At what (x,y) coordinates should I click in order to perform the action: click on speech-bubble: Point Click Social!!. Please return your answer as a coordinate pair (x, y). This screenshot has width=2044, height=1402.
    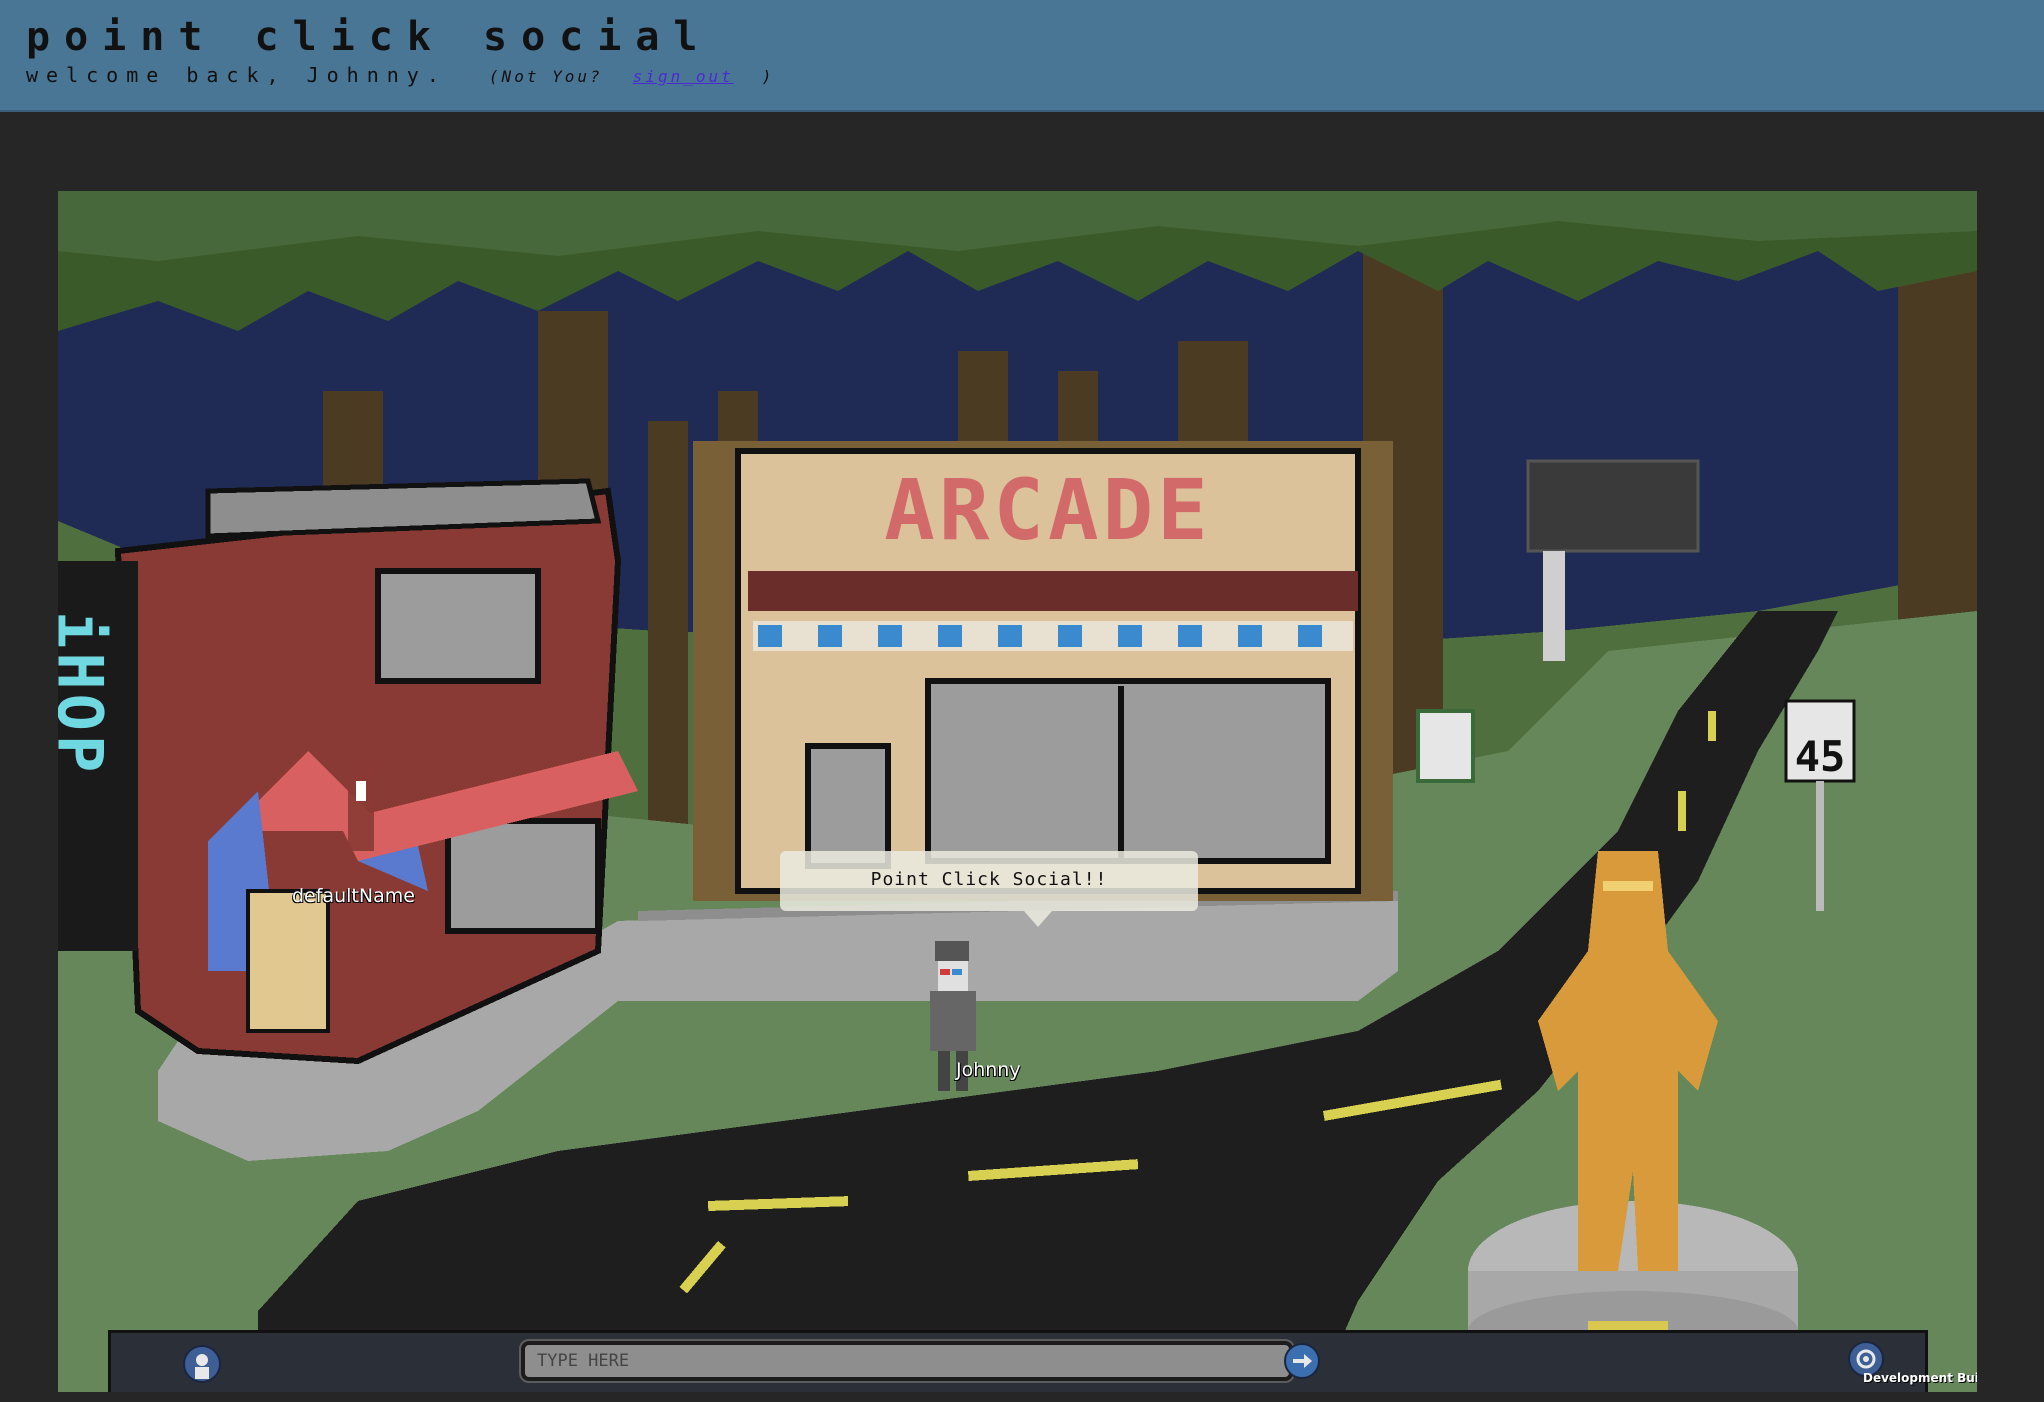
    Looking at the image, I should click on (989, 881).